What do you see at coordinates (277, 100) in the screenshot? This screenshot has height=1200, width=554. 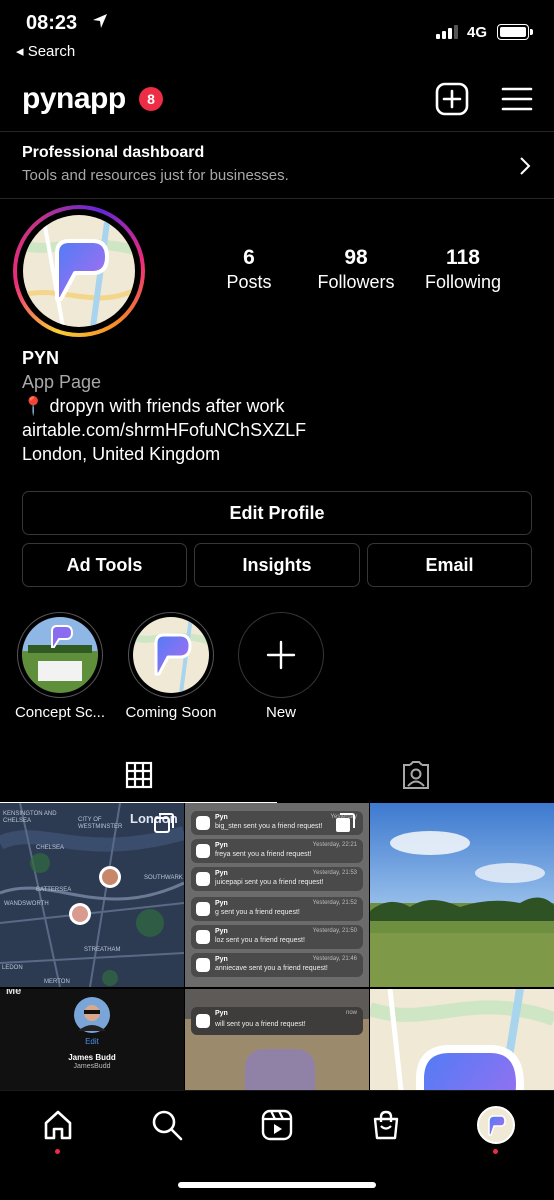 I see `profile-header: pynapp 8` at bounding box center [277, 100].